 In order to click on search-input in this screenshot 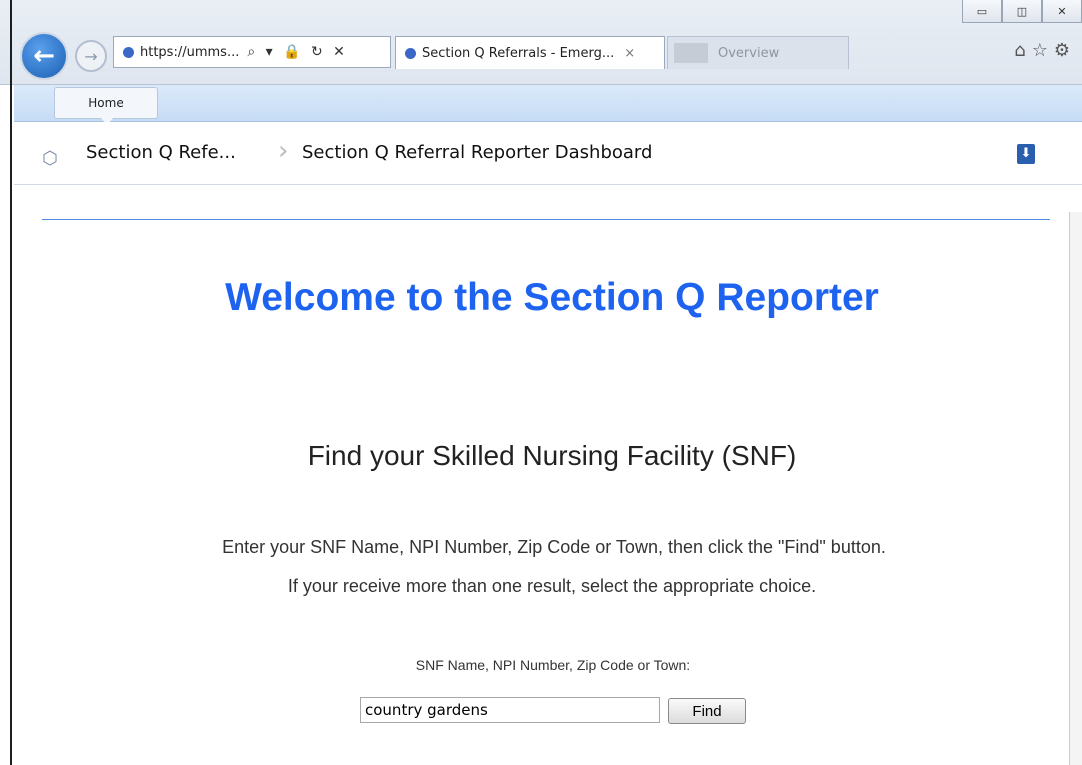, I will do `click(510, 710)`.